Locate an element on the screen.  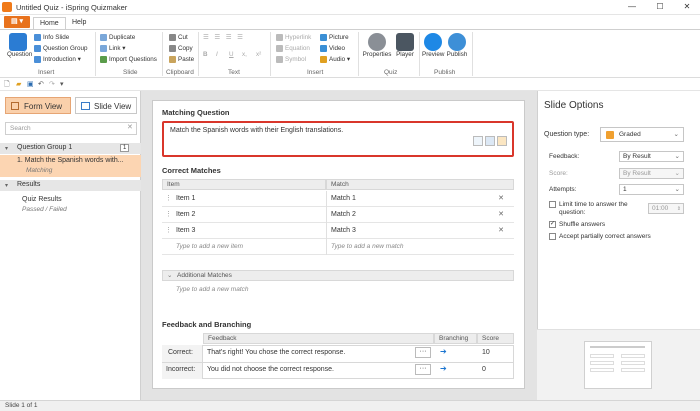
file-menu-button: ▤ ▾ is located at coordinates (17, 22).